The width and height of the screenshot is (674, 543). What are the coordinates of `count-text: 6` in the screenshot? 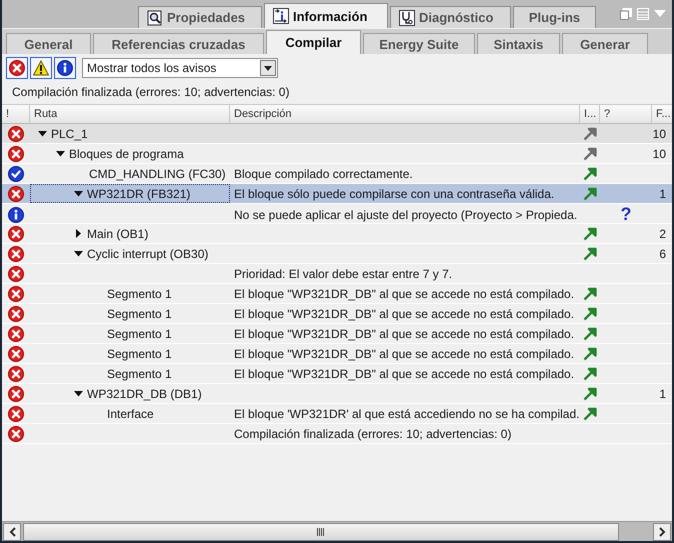 It's located at (662, 253).